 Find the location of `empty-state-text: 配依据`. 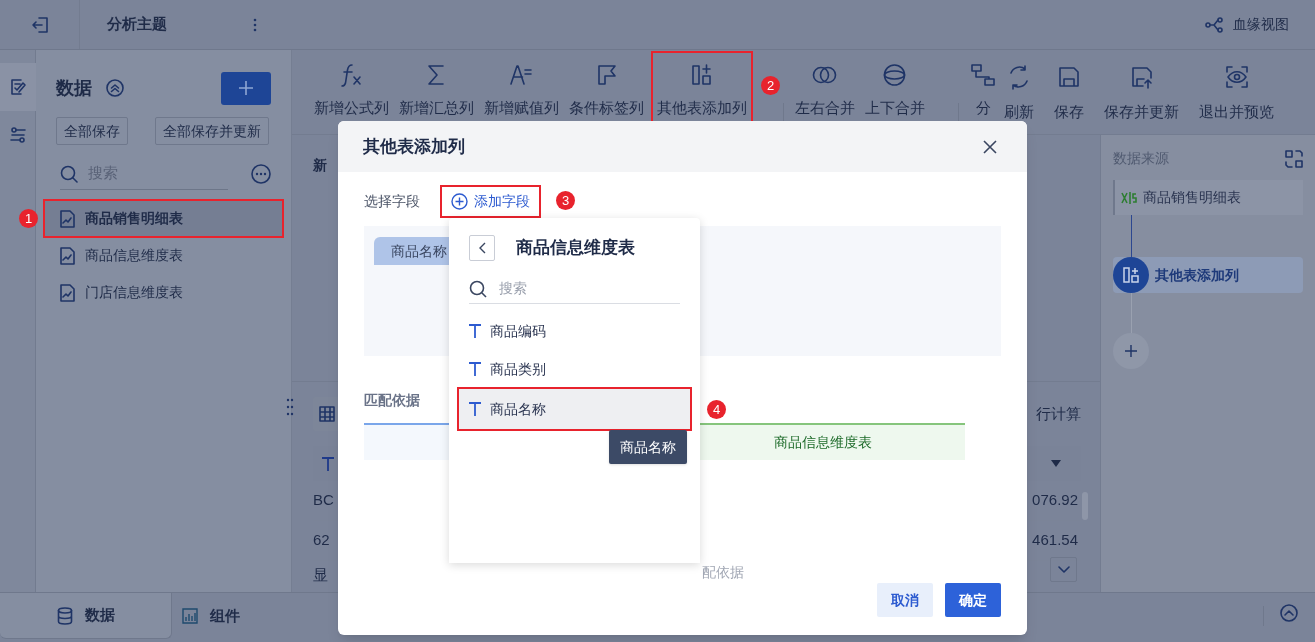

empty-state-text: 配依据 is located at coordinates (723, 572).